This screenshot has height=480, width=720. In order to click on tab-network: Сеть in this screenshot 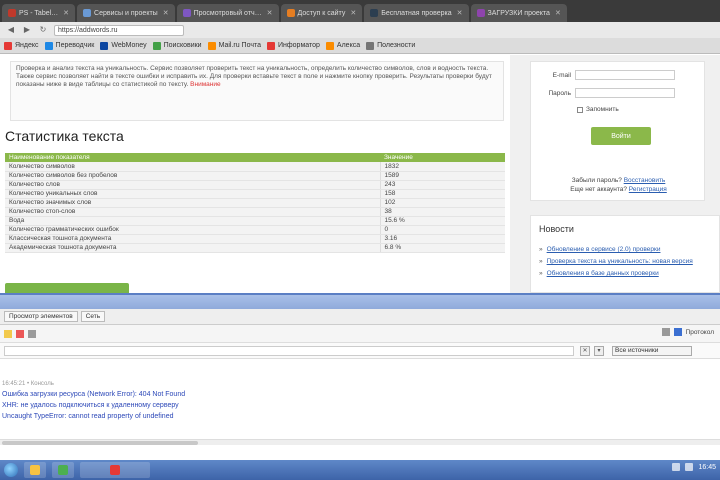, I will do `click(93, 316)`.